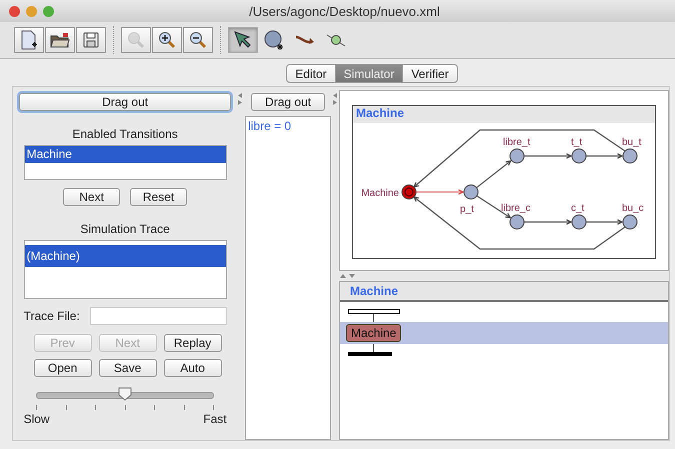 Image resolution: width=675 pixels, height=449 pixels. I want to click on new-file-button, so click(29, 40).